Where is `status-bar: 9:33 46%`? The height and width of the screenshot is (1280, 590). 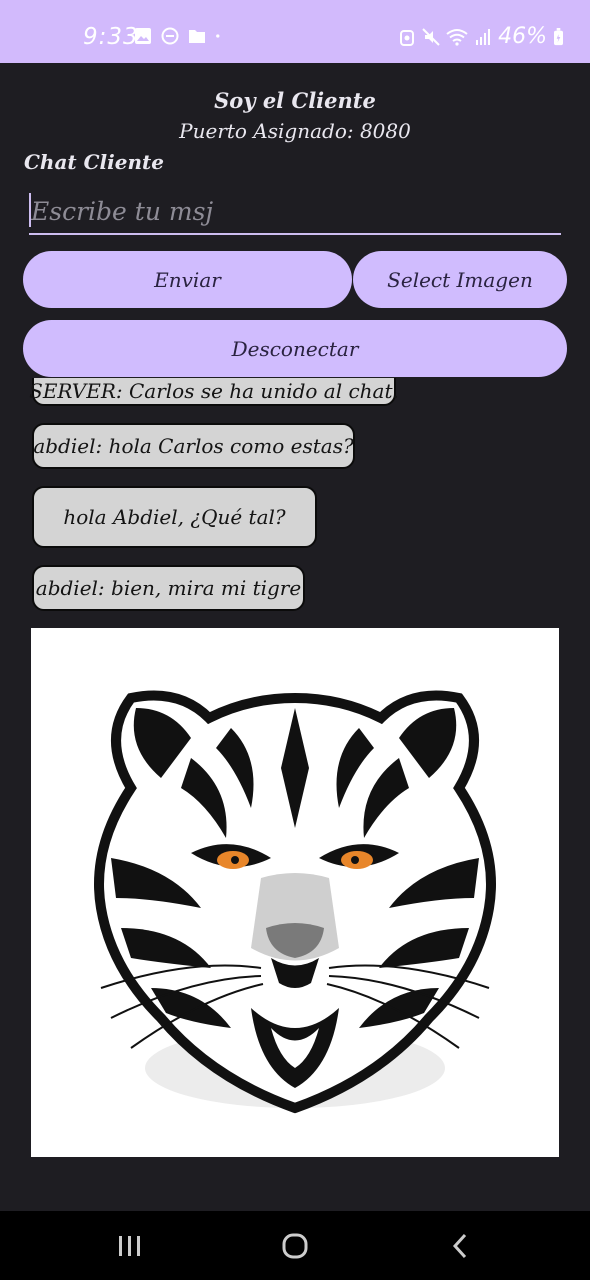 status-bar: 9:33 46% is located at coordinates (295, 31).